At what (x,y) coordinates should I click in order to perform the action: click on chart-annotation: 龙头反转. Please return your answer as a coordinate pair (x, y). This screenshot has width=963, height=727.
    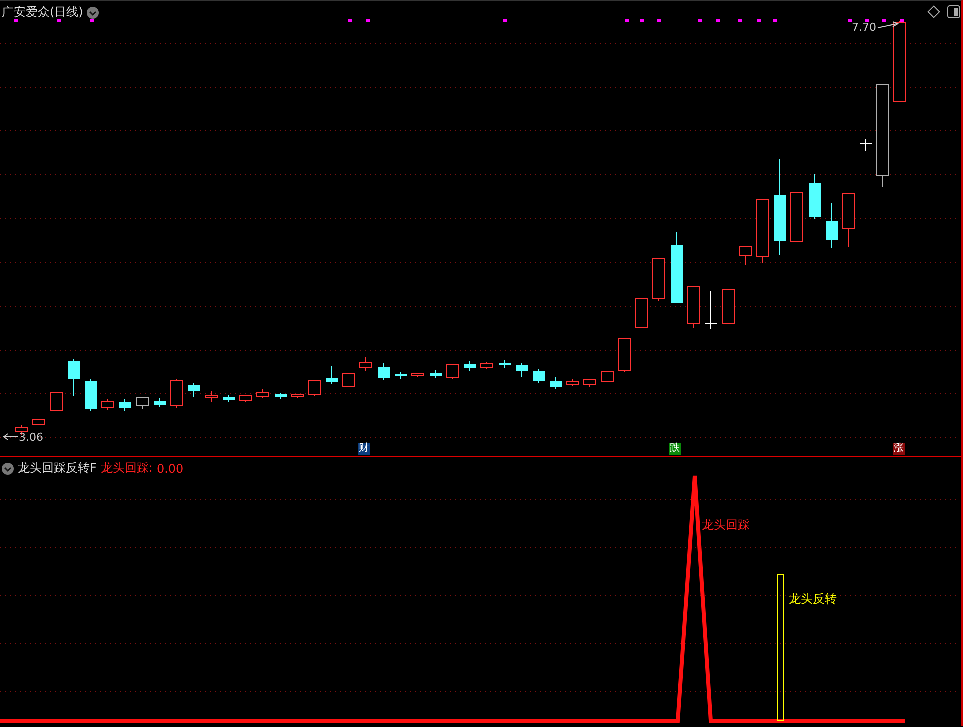
    Looking at the image, I should click on (813, 599).